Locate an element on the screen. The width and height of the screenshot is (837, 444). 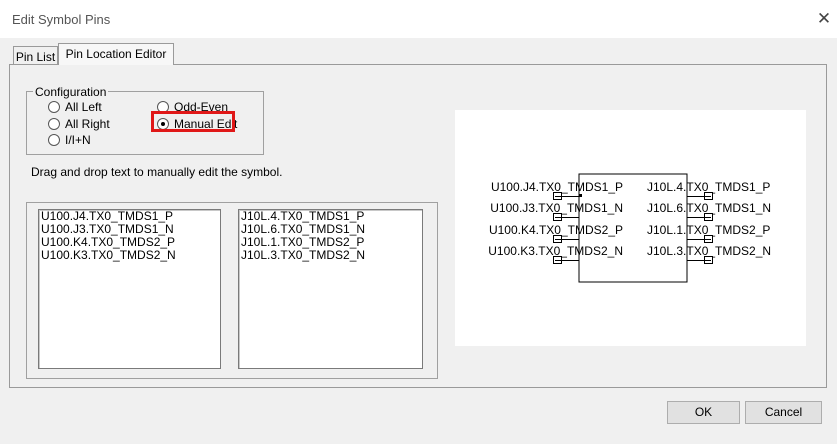
tab-label: Pin List is located at coordinates (35, 57).